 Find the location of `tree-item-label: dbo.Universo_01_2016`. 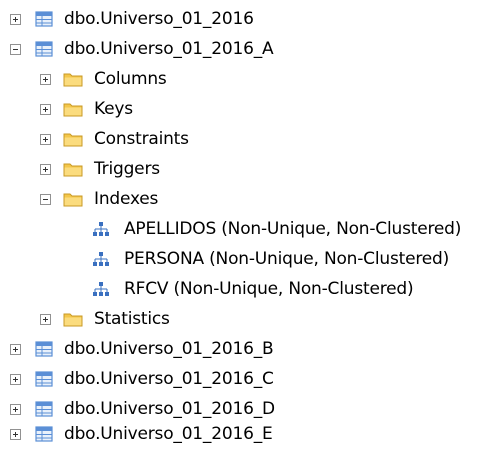

tree-item-label: dbo.Universo_01_2016 is located at coordinates (159, 19).